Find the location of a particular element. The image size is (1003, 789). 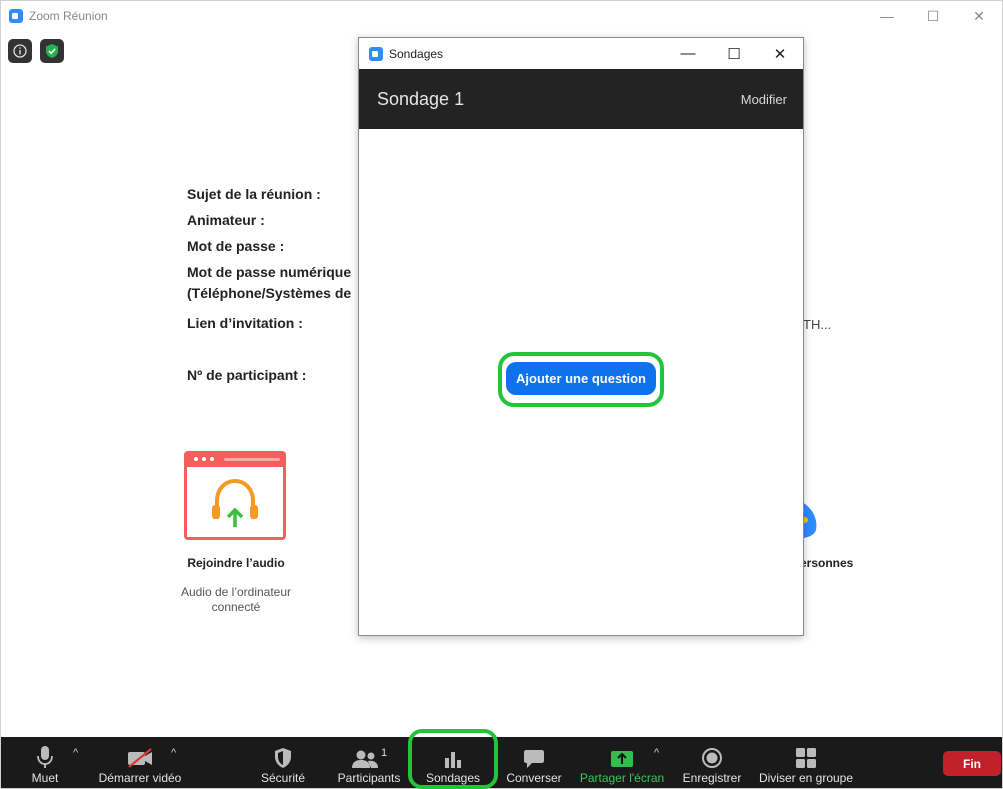

record-label: Enregistrer is located at coordinates (712, 778).